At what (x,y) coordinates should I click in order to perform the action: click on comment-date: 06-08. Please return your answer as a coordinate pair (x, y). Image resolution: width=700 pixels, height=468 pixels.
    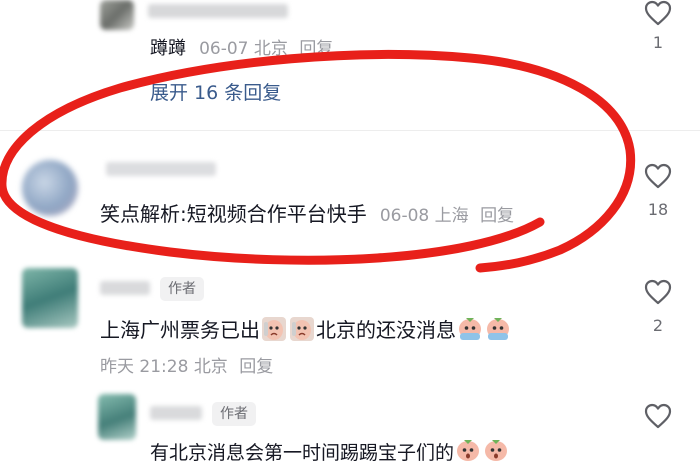
    Looking at the image, I should click on (404, 216).